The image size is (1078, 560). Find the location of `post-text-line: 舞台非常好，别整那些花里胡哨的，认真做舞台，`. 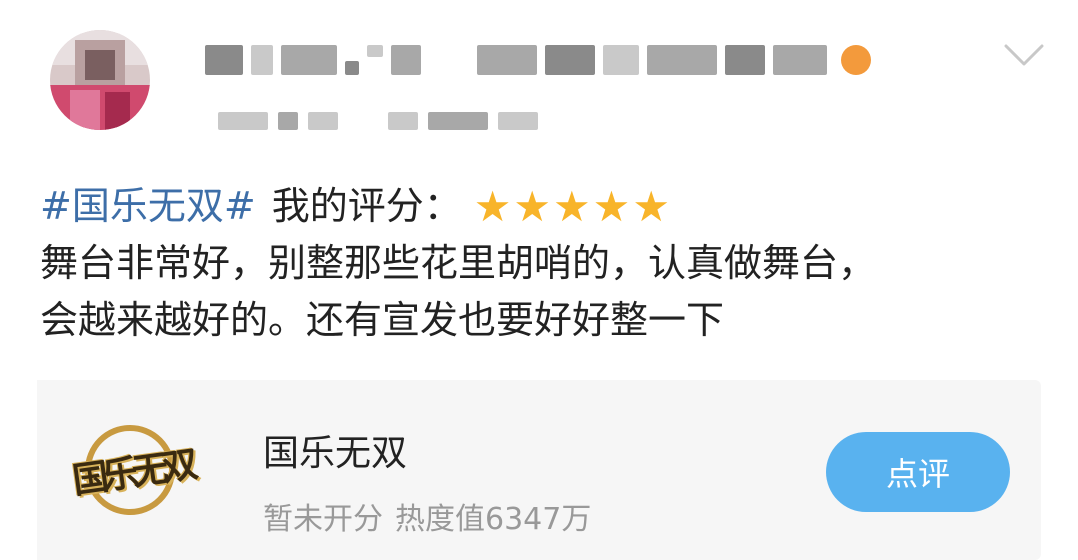

post-text-line: 舞台非常好，别整那些花里胡哨的，认真做舞台， is located at coordinates (458, 263).